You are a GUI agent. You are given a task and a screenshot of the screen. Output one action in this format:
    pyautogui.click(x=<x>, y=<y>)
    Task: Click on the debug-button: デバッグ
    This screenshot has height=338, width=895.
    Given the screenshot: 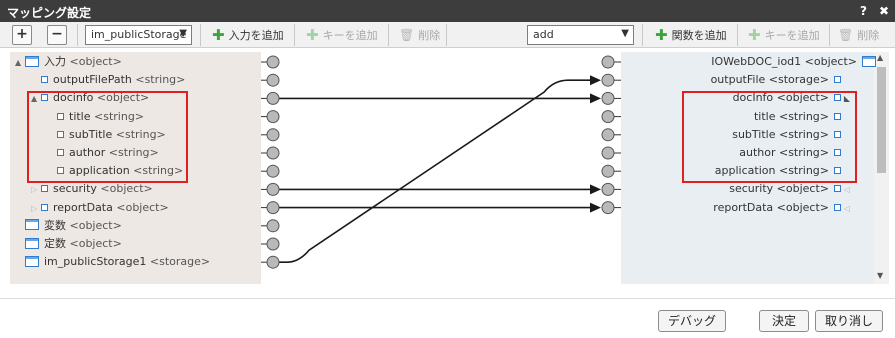 What is the action you would take?
    pyautogui.click(x=692, y=321)
    